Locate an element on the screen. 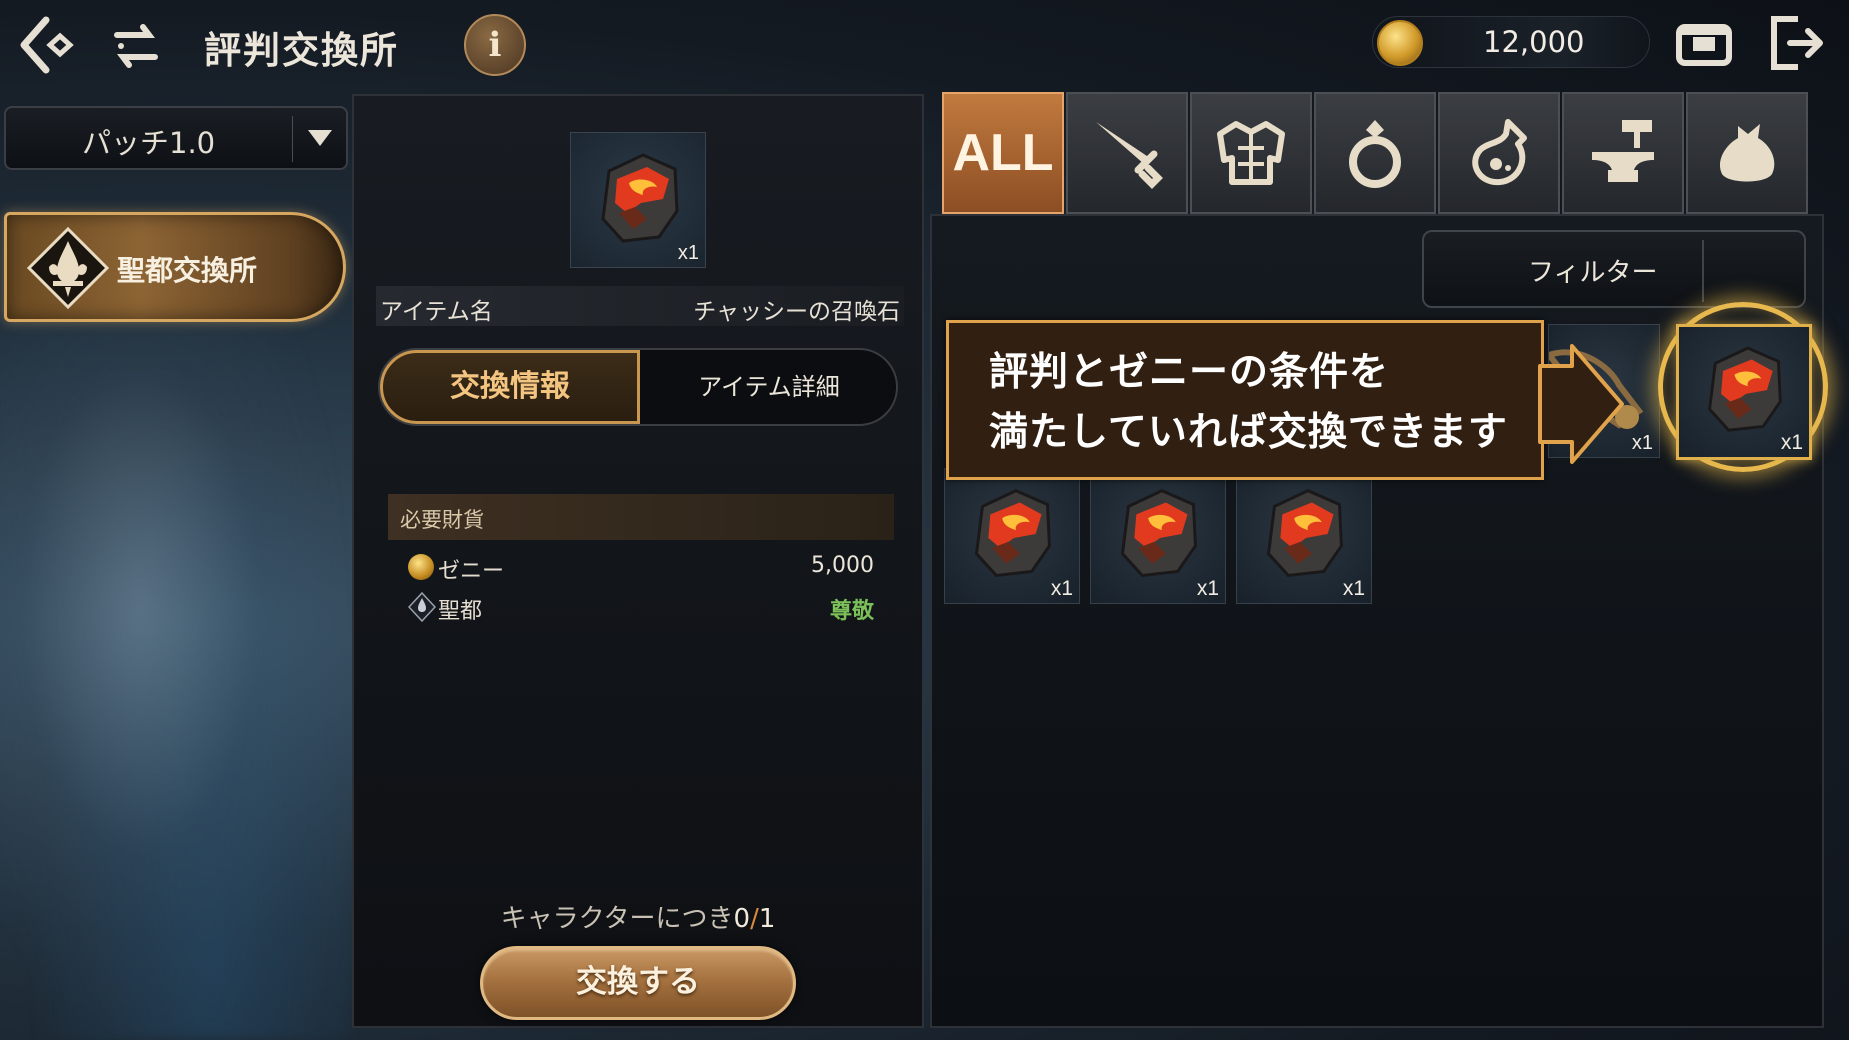 Image resolution: width=1849 pixels, height=1040 pixels. tab-category-weapon is located at coordinates (1127, 153).